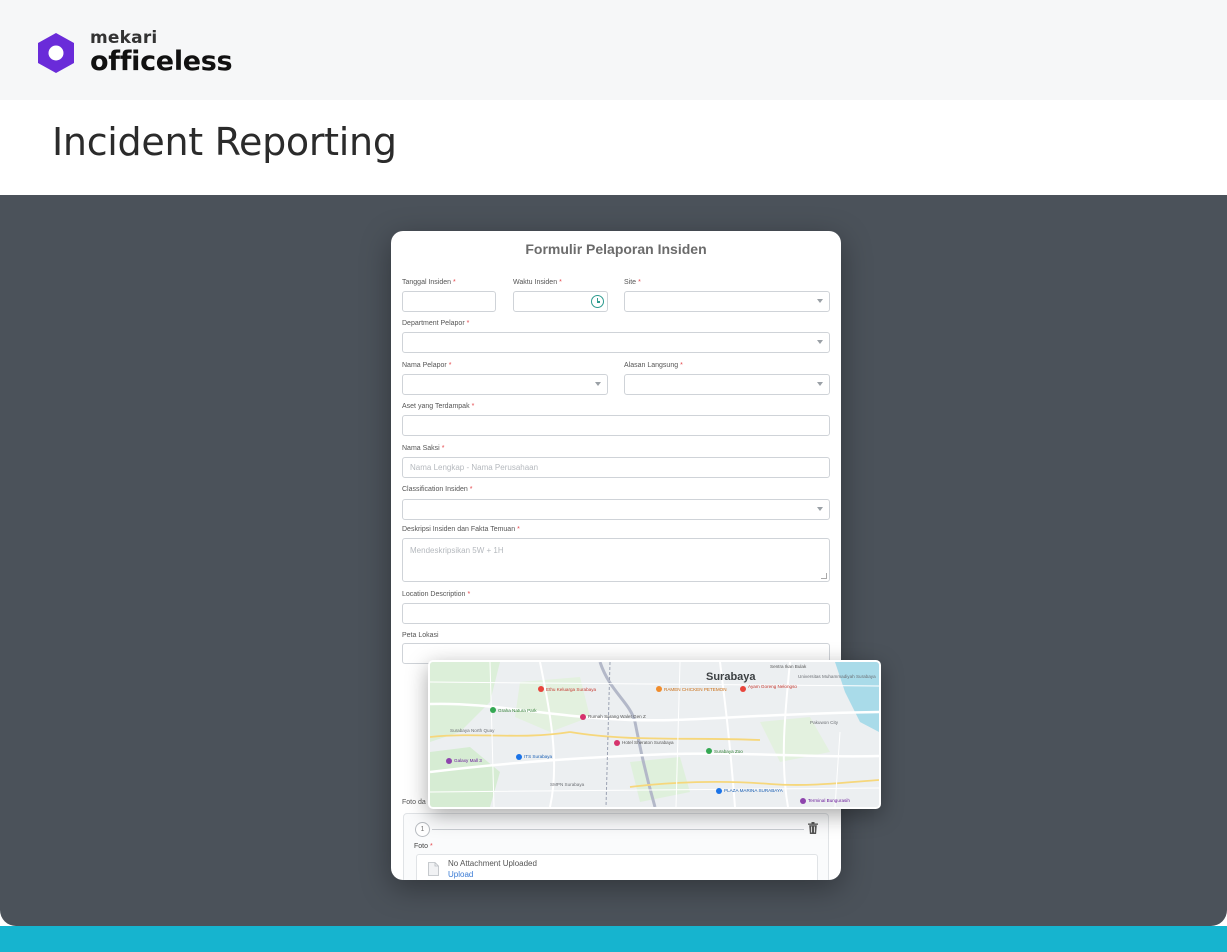 The image size is (1227, 952). I want to click on deskripsi-label: Deskripsi Insiden dan Fakta Temuan *, so click(461, 529).